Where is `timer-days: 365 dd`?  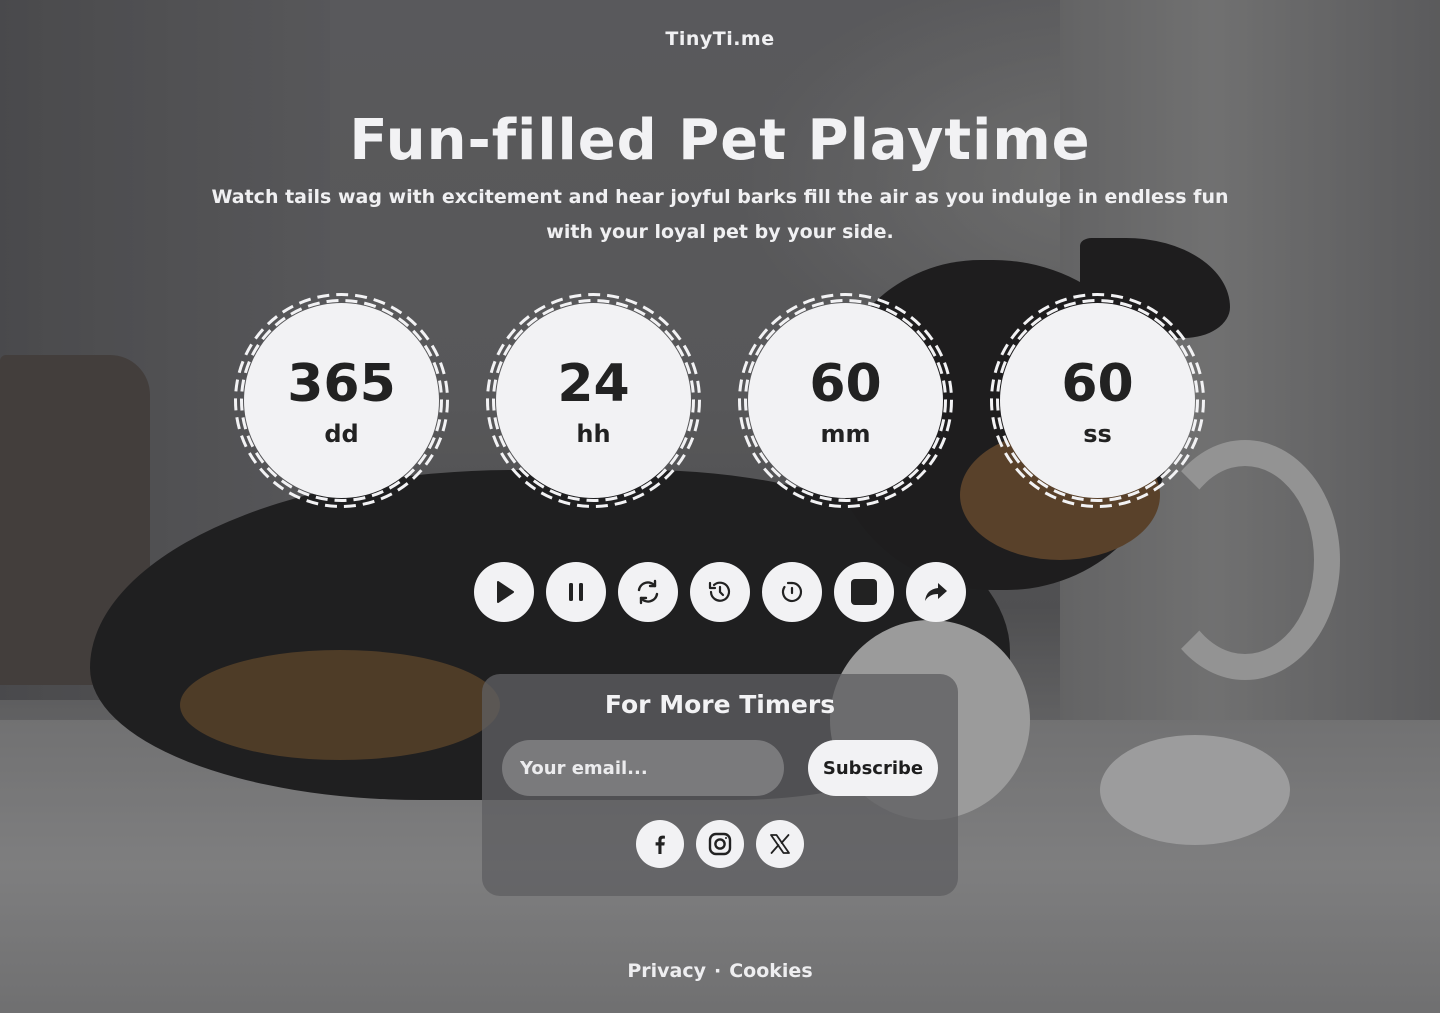 timer-days: 365 dd is located at coordinates (341, 400).